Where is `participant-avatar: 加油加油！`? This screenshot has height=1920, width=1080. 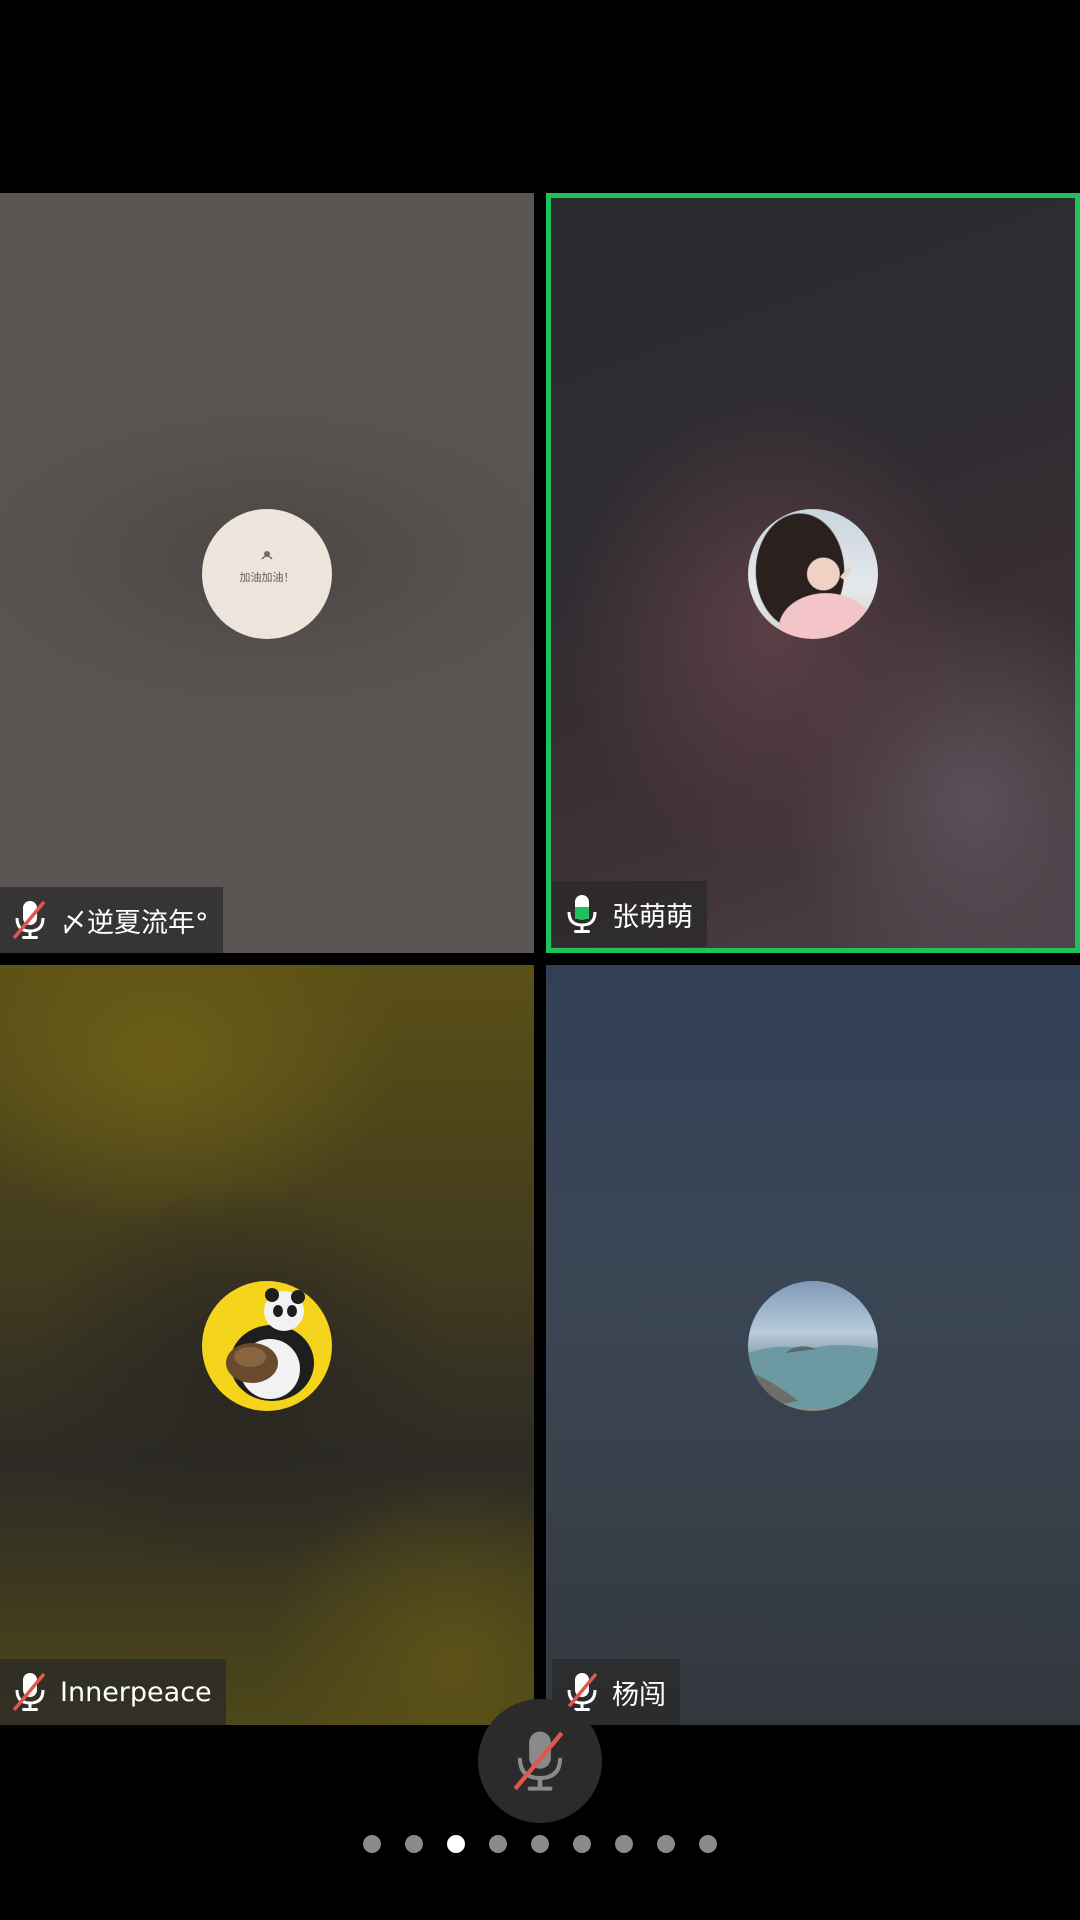
participant-avatar: 加油加油！ is located at coordinates (267, 574).